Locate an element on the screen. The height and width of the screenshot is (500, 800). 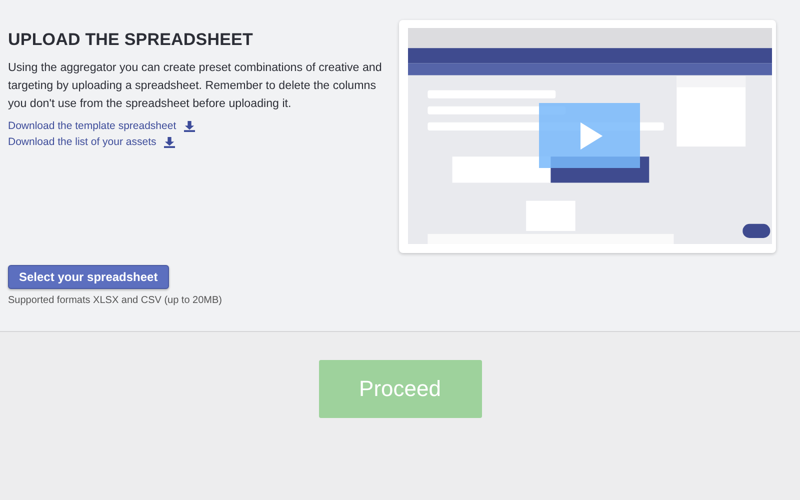
formats-note: Supported formats XLSX and CSV (up to 20MB) is located at coordinates (115, 300).